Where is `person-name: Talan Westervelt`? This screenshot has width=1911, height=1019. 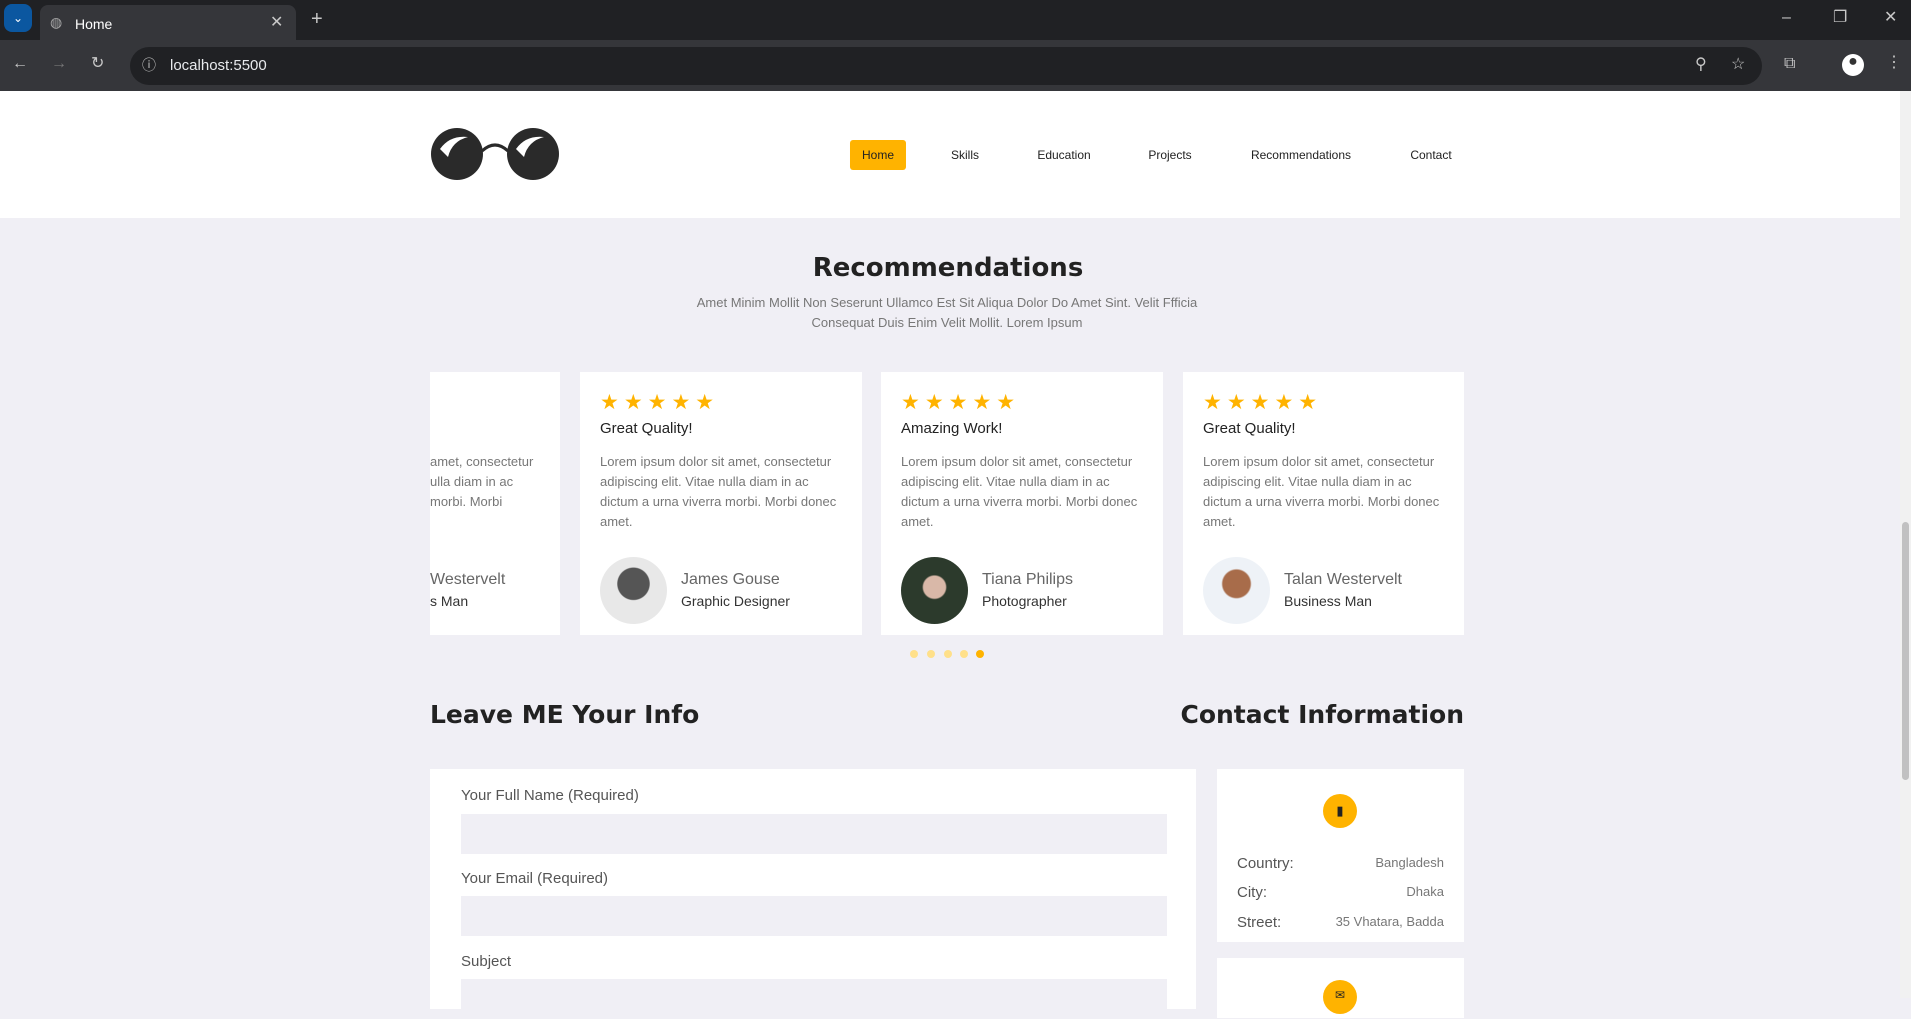
person-name: Talan Westervelt is located at coordinates (1343, 579).